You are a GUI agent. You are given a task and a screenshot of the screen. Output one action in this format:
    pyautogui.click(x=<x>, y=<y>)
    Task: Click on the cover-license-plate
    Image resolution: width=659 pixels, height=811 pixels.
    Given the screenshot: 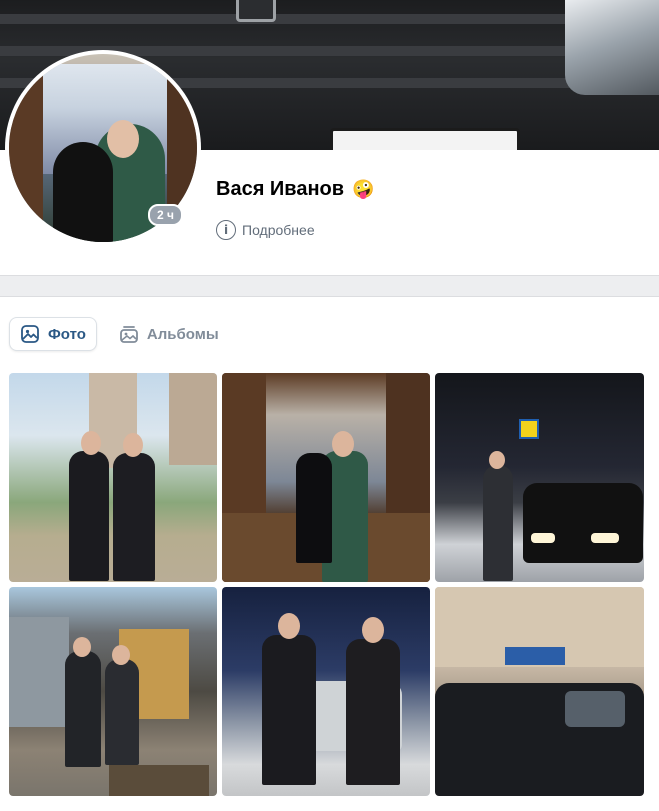 What is the action you would take?
    pyautogui.click(x=425, y=139)
    